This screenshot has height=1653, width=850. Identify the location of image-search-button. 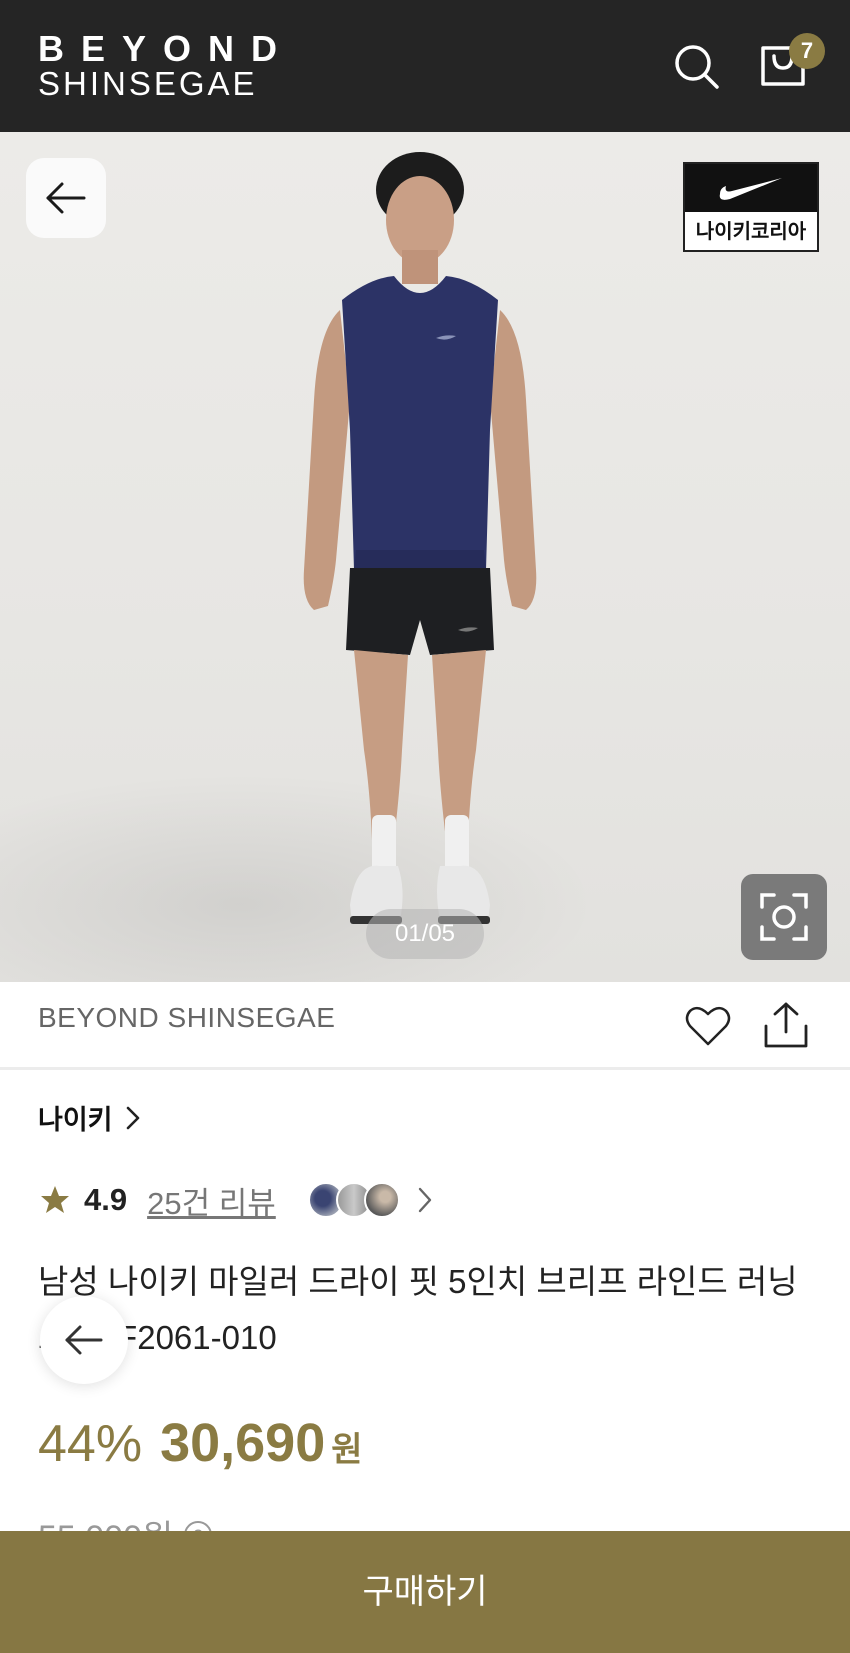
(784, 917).